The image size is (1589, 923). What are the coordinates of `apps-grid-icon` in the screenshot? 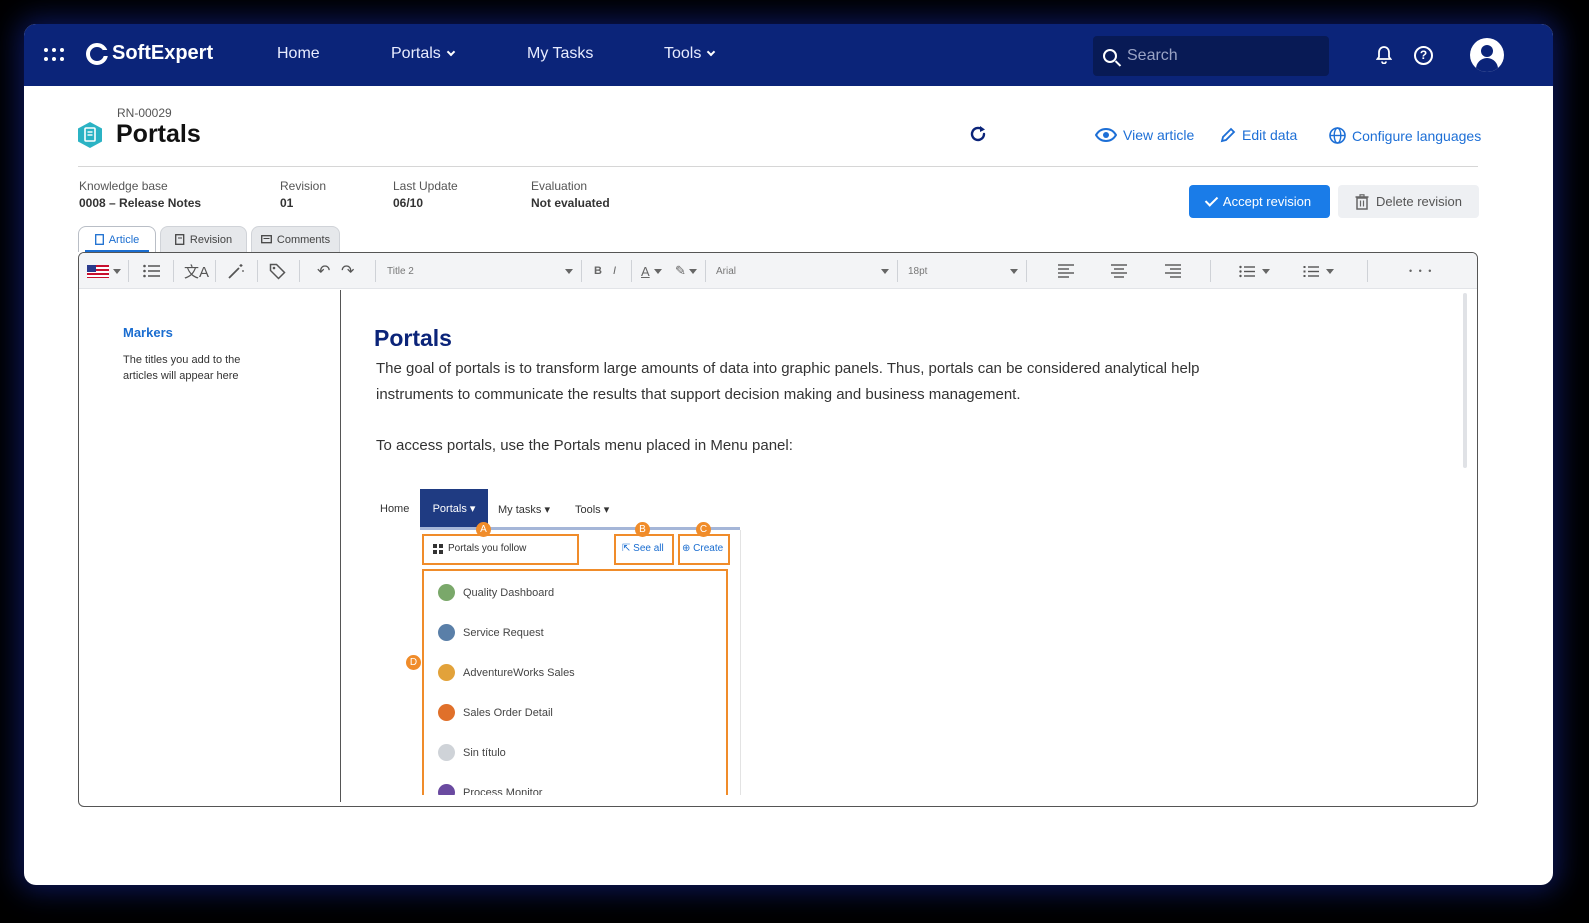 It's located at (55, 55).